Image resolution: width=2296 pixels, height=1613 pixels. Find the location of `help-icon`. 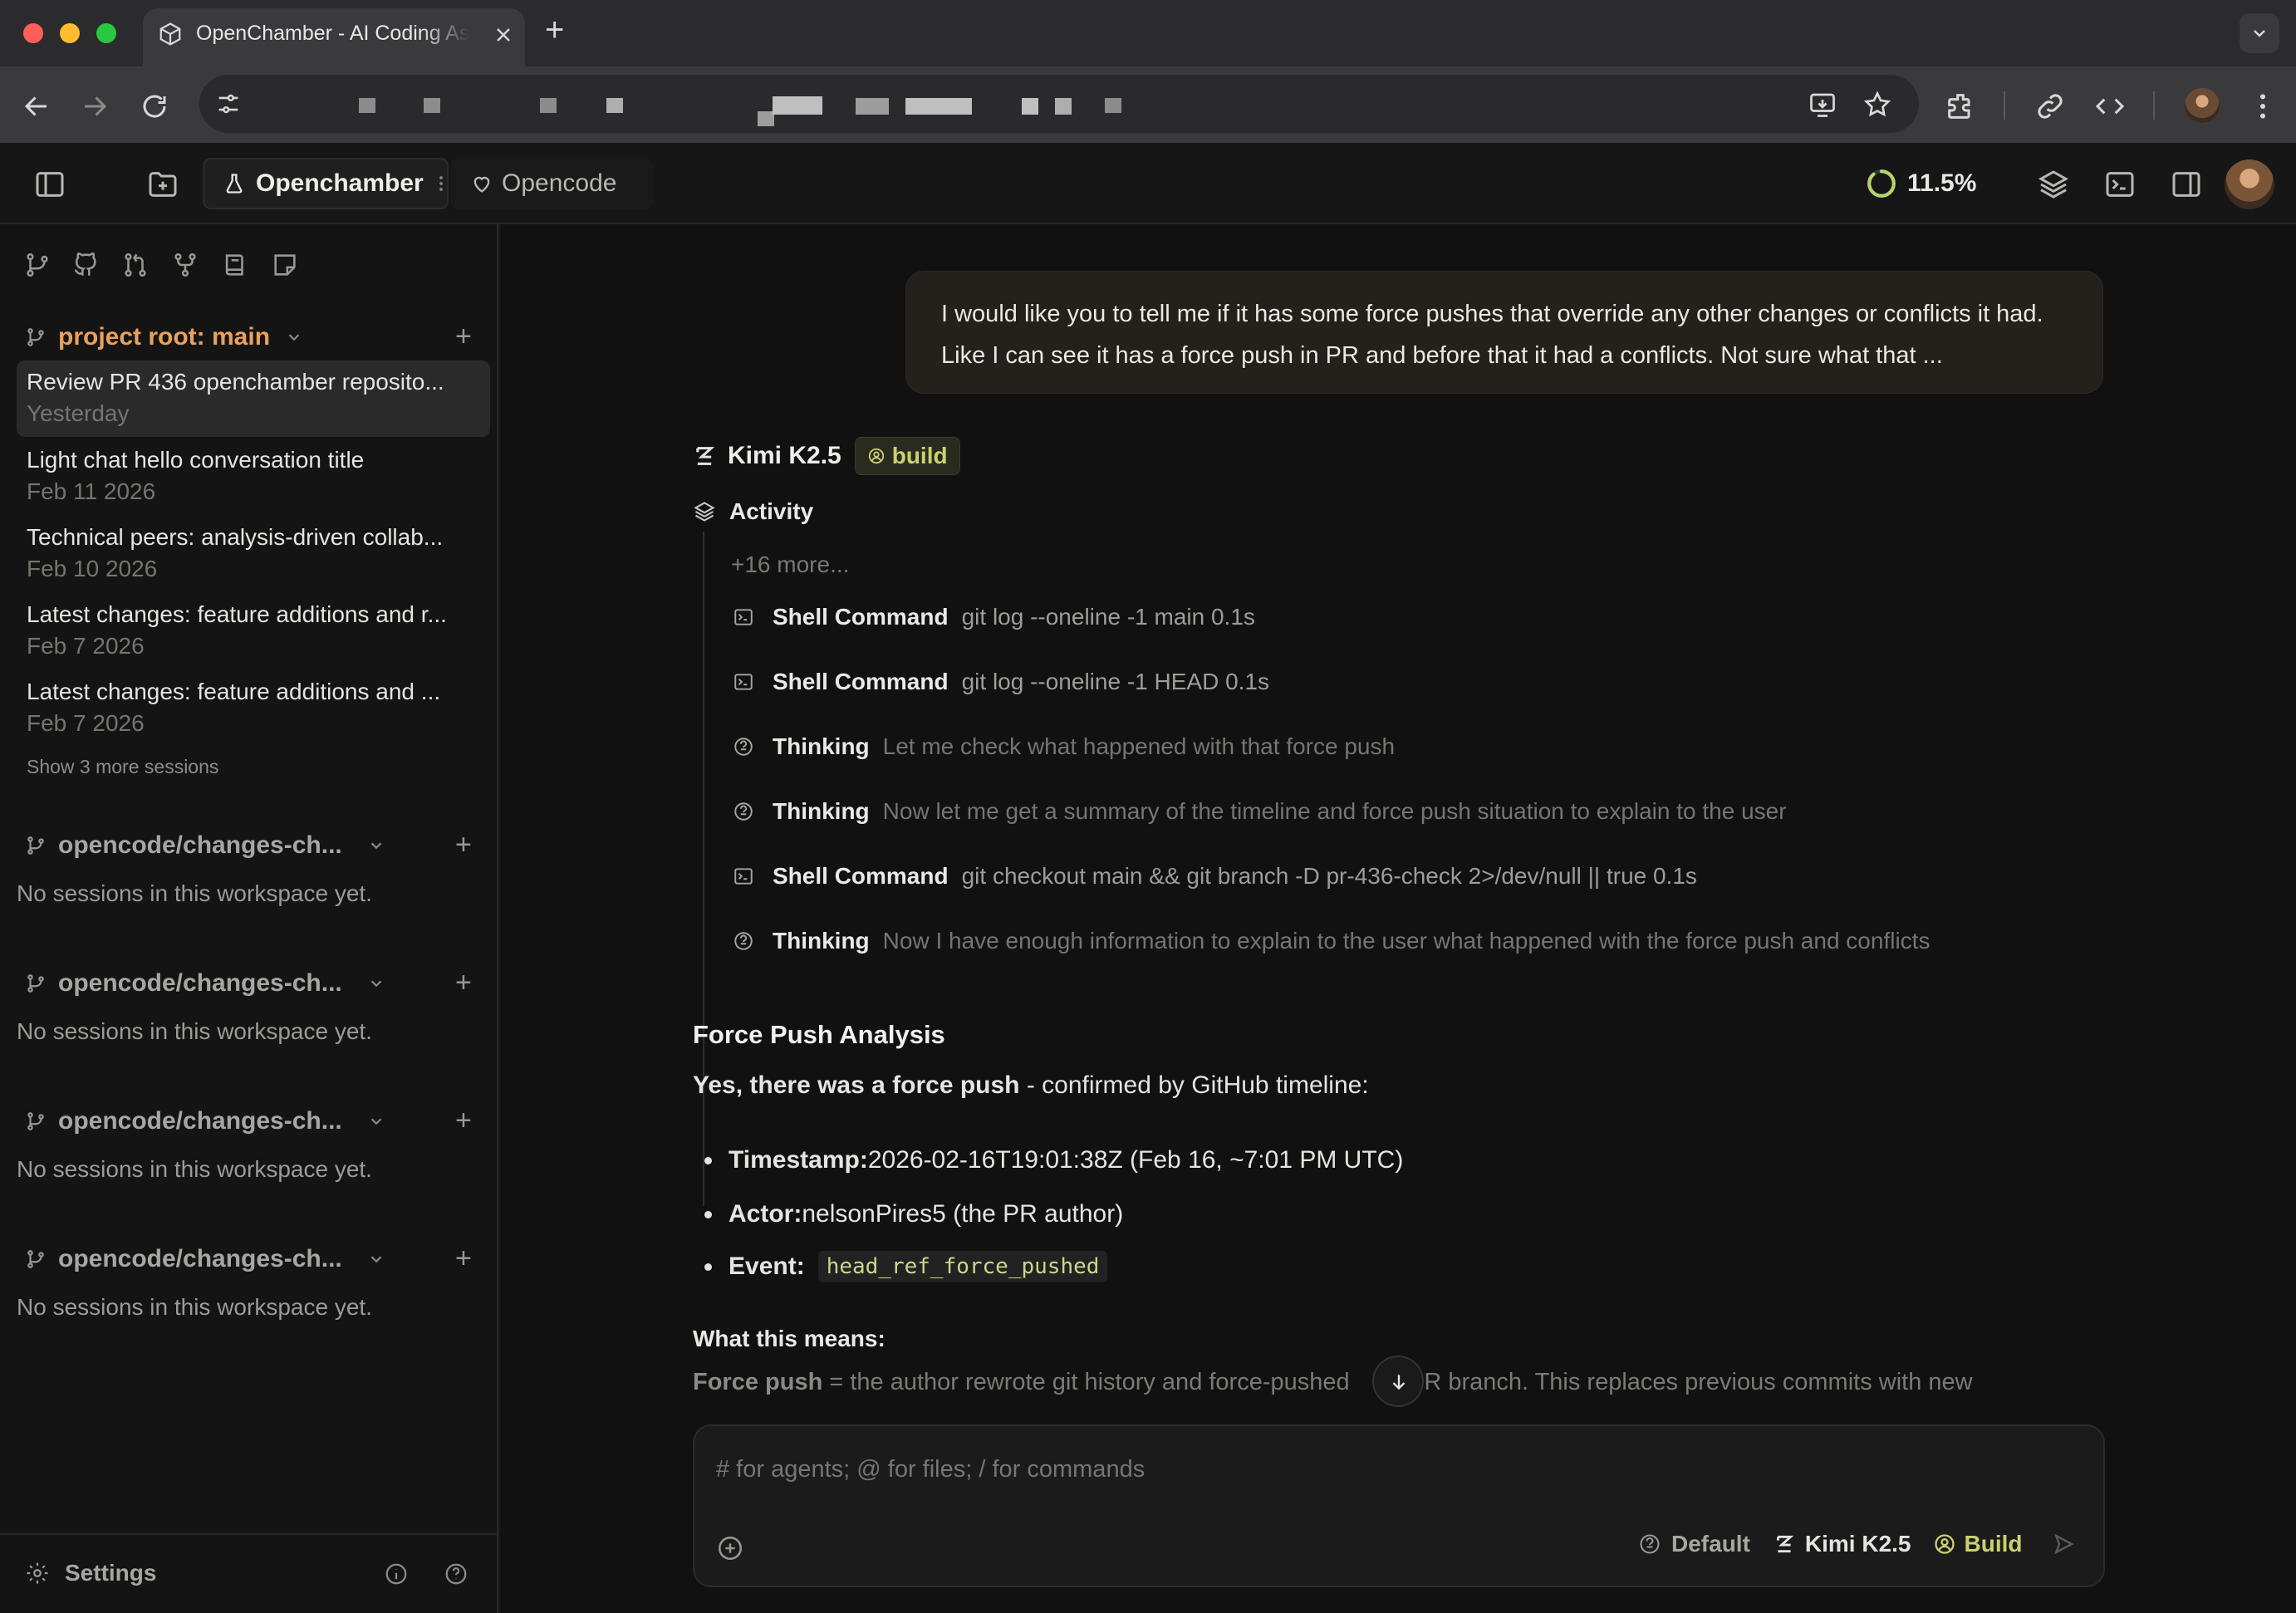

help-icon is located at coordinates (456, 1574).